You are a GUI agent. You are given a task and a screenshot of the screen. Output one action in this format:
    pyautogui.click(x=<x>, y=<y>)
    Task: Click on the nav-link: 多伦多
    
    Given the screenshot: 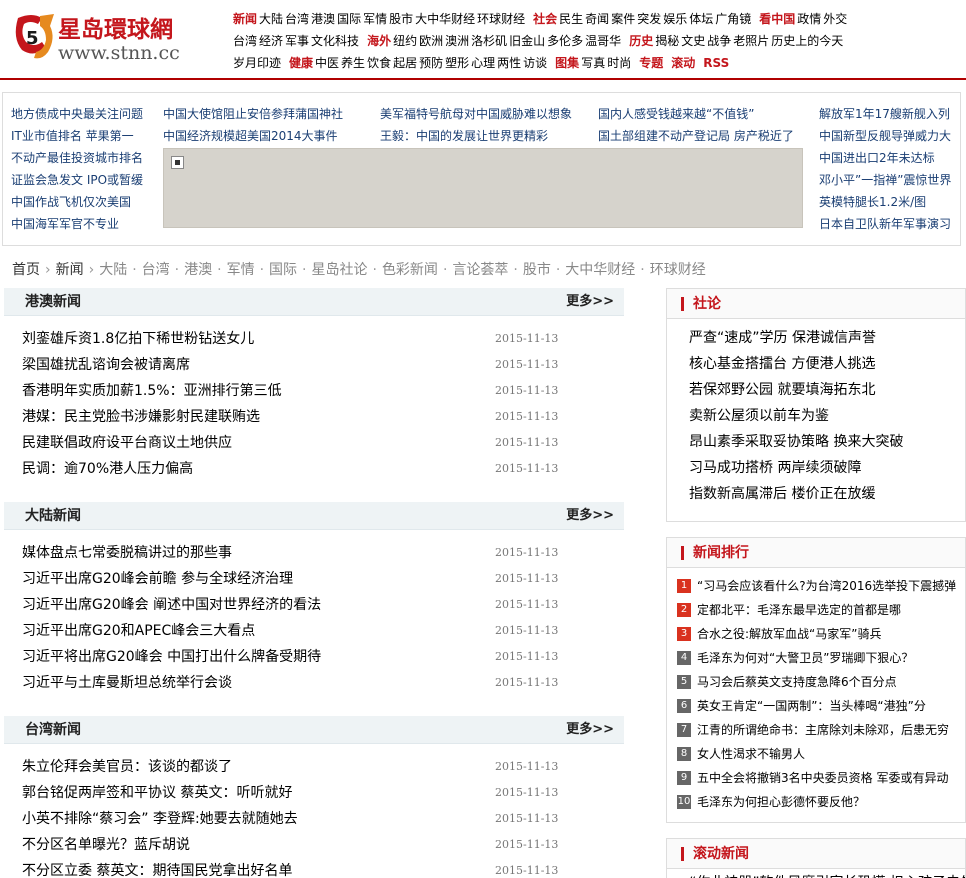 What is the action you would take?
    pyautogui.click(x=565, y=41)
    